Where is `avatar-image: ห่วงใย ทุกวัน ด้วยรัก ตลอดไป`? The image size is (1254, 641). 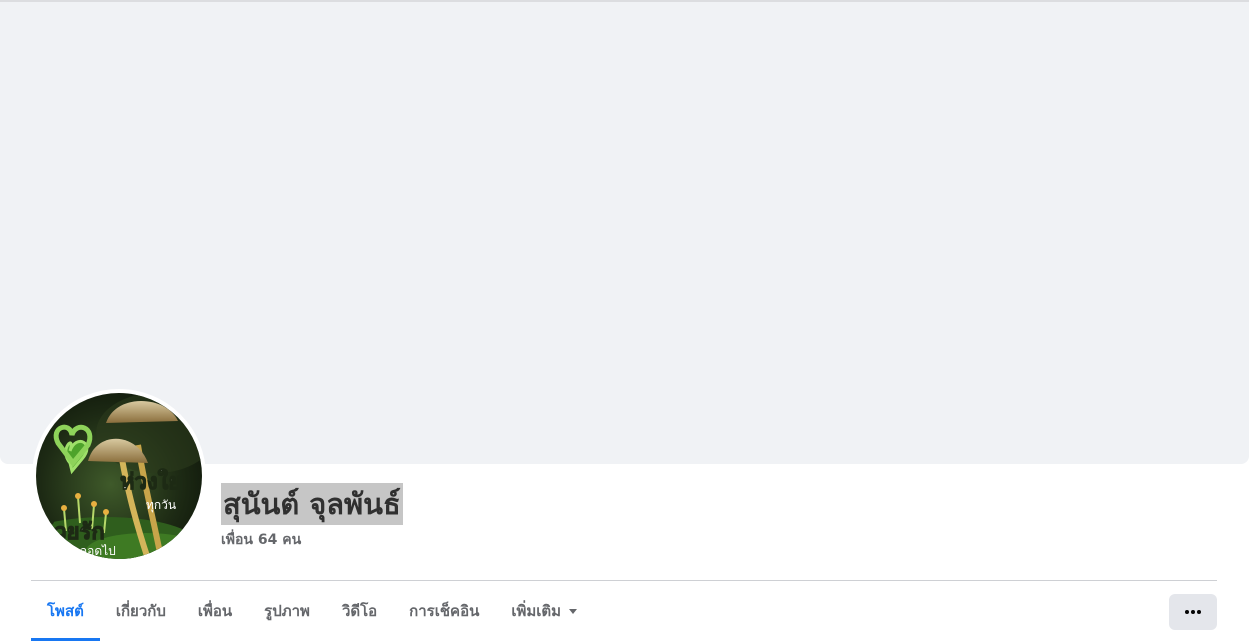
avatar-image: ห่วงใย ทุกวัน ด้วยรัก ตลอดไป is located at coordinates (119, 476).